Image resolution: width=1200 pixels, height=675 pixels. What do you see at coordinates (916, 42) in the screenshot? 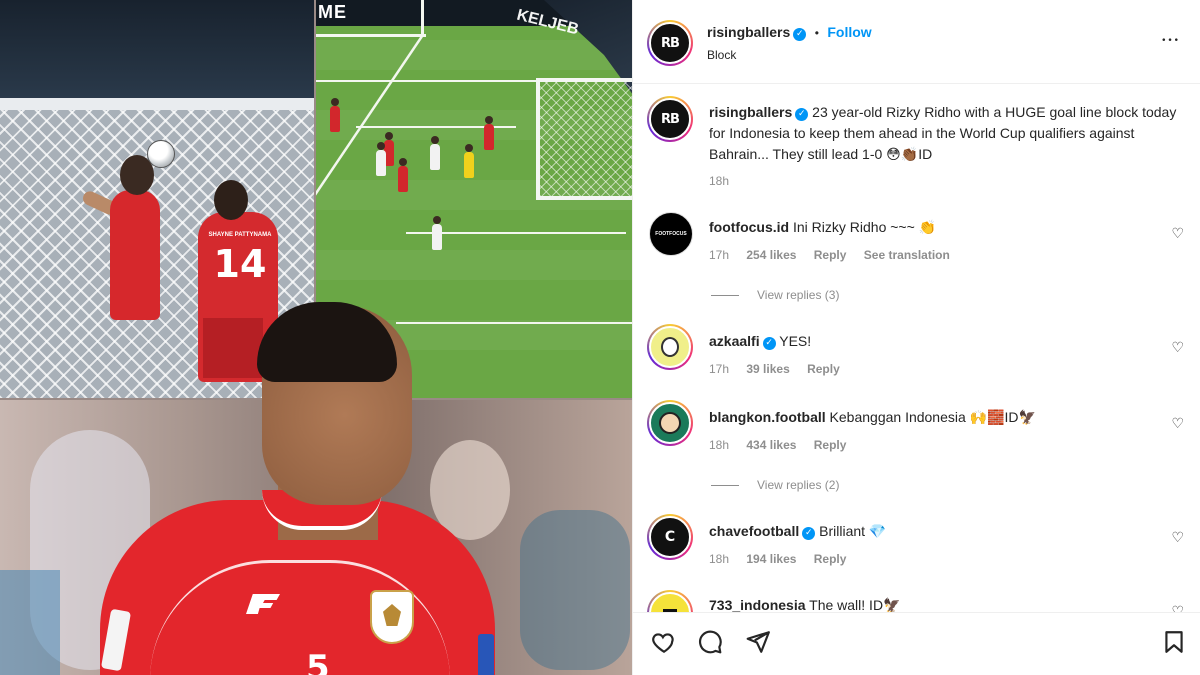
I see `post-header: RB risingballers ✓ • Follow Block •••` at bounding box center [916, 42].